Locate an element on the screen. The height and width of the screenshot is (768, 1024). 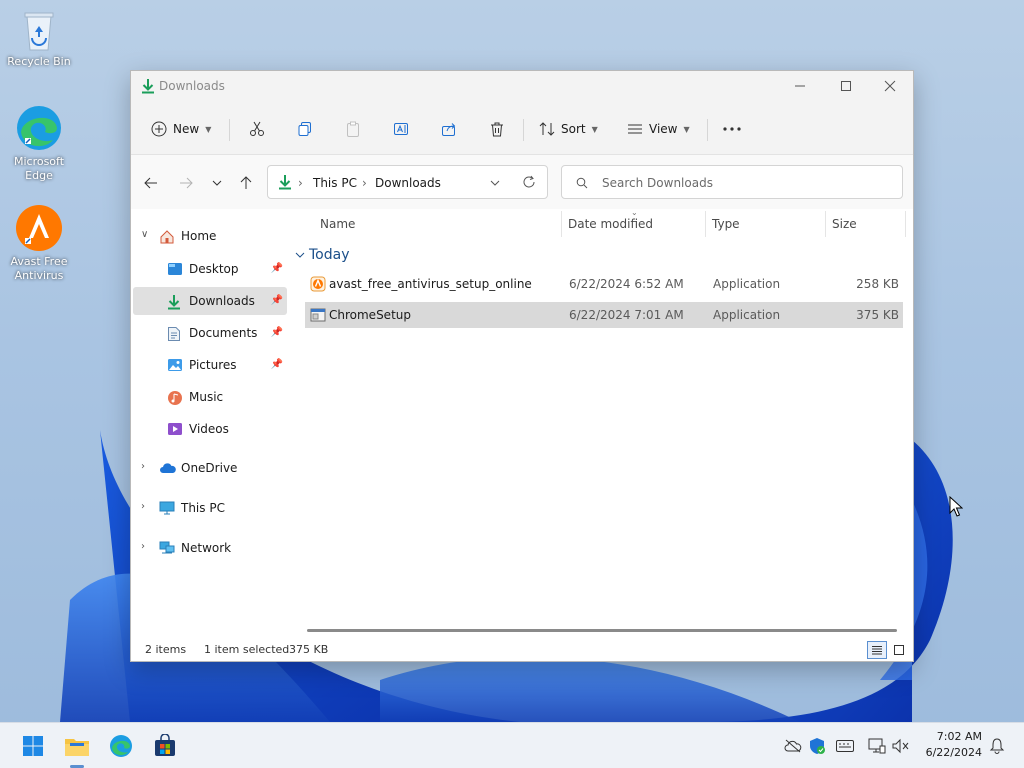
back-button is located at coordinates (151, 183).